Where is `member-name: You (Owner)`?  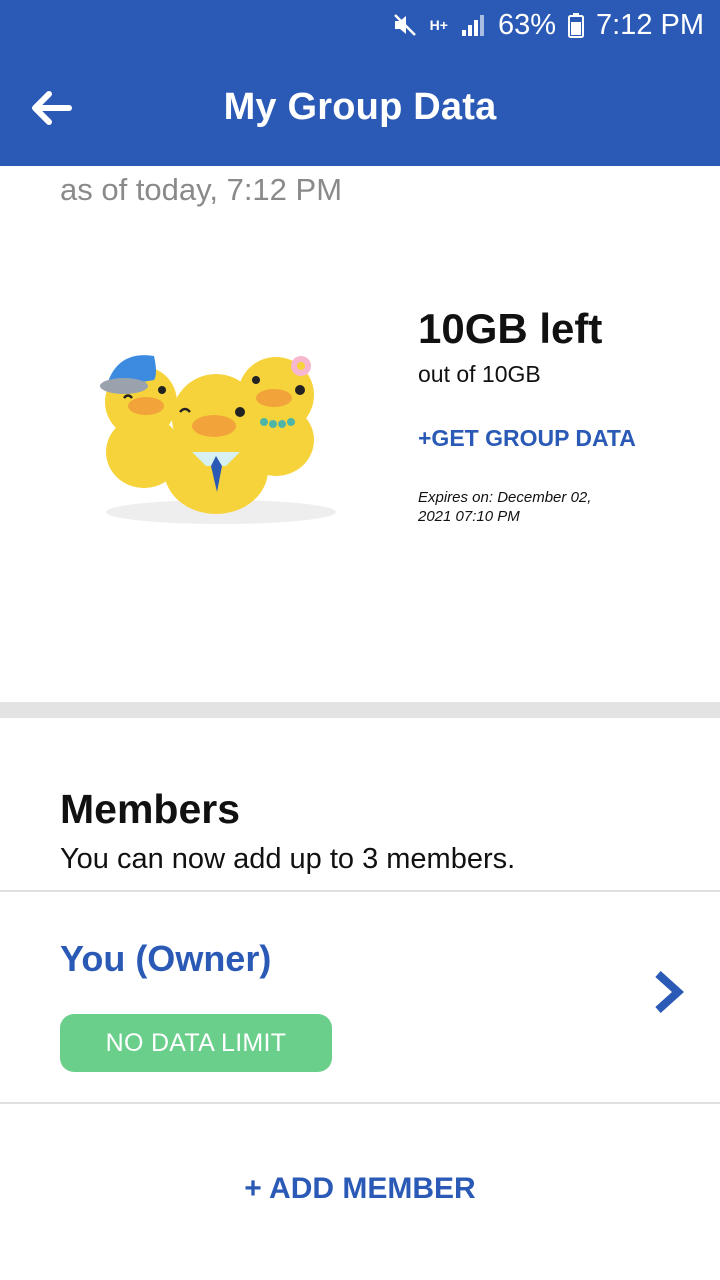
member-name: You (Owner) is located at coordinates (166, 958).